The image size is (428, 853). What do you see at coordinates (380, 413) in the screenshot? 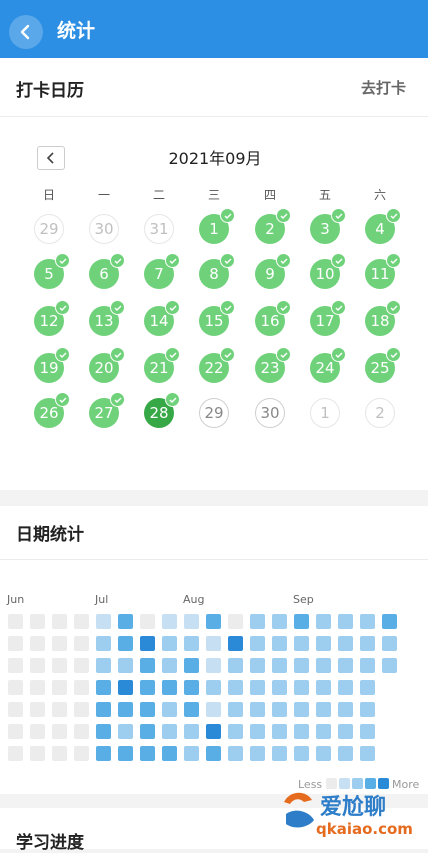
I see `calendar-day: 2` at bounding box center [380, 413].